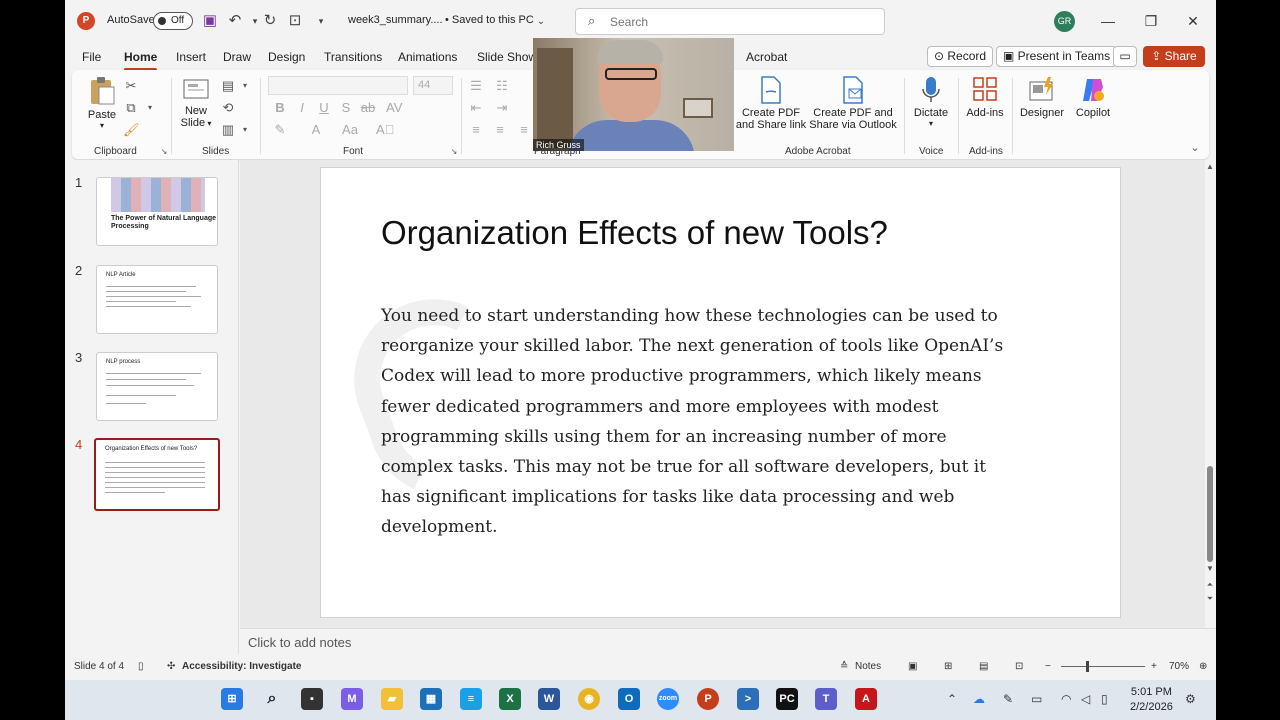 The height and width of the screenshot is (720, 1280). Describe the element at coordinates (1048, 666) in the screenshot. I see `zoom-out-icon: −` at that location.